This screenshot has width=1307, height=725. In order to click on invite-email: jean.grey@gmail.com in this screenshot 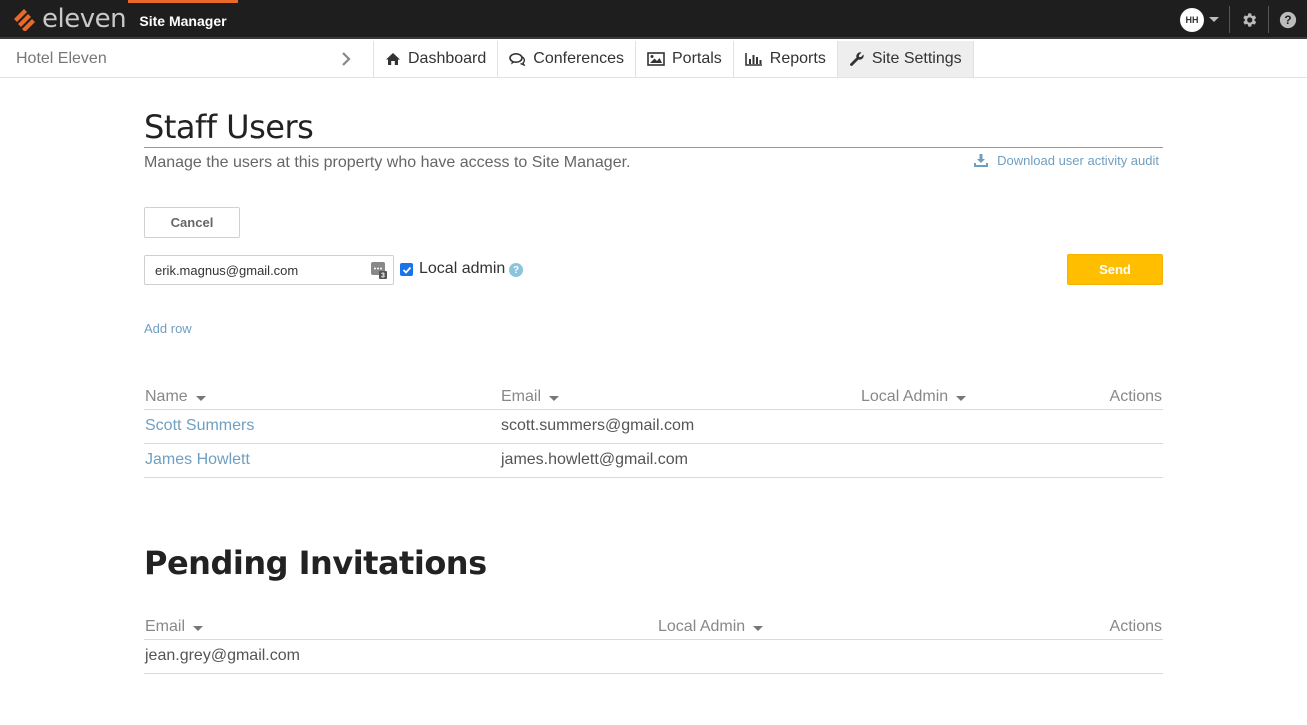, I will do `click(222, 655)`.